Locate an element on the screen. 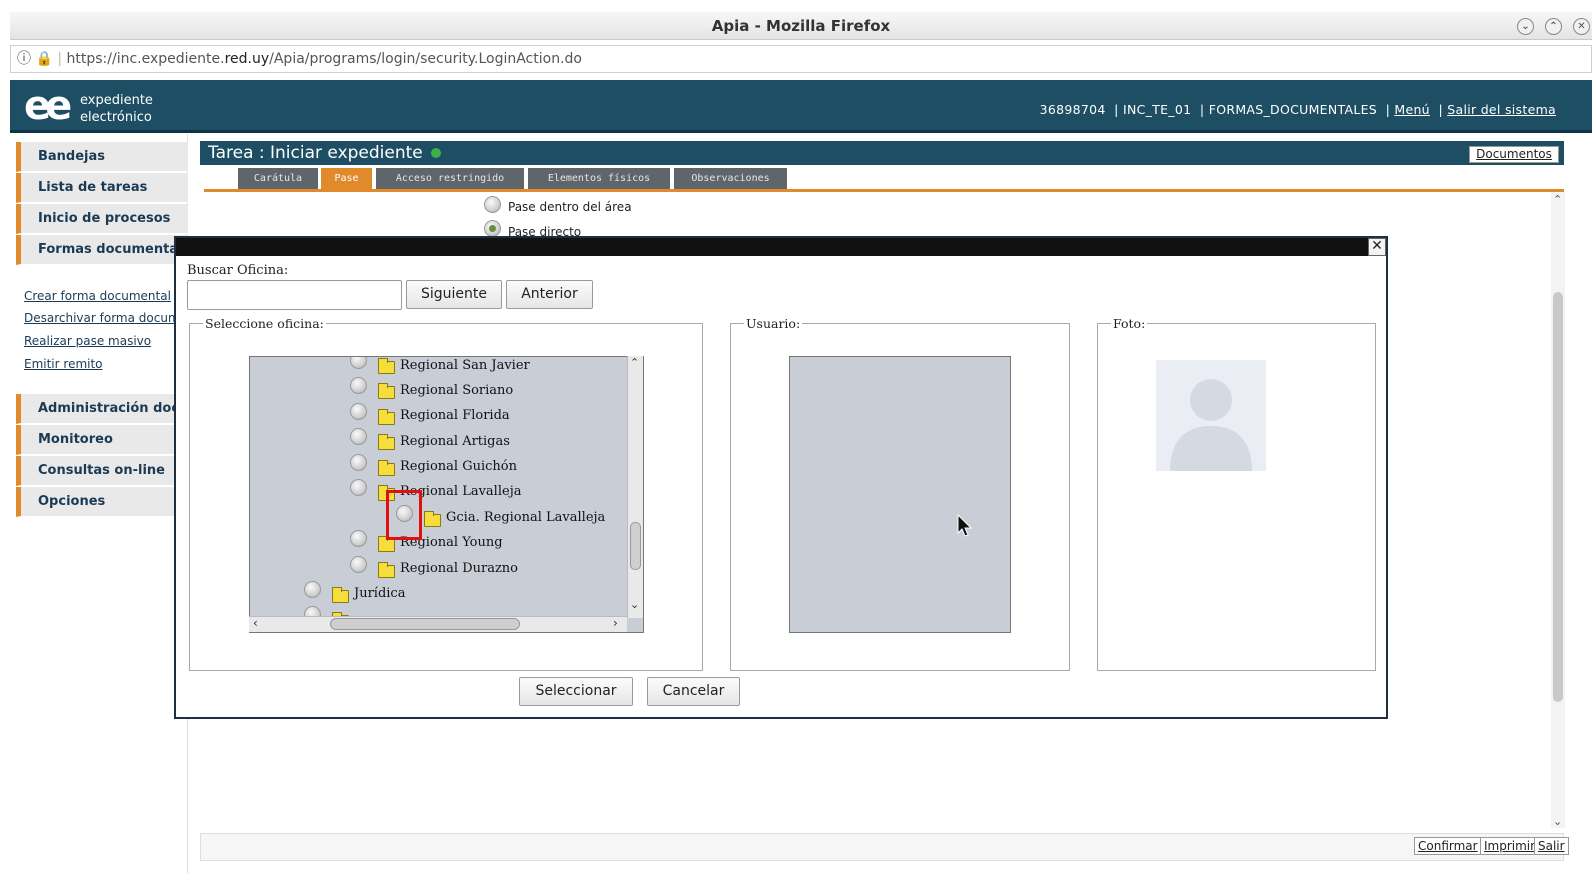  scroll-thumb is located at coordinates (1558, 497).